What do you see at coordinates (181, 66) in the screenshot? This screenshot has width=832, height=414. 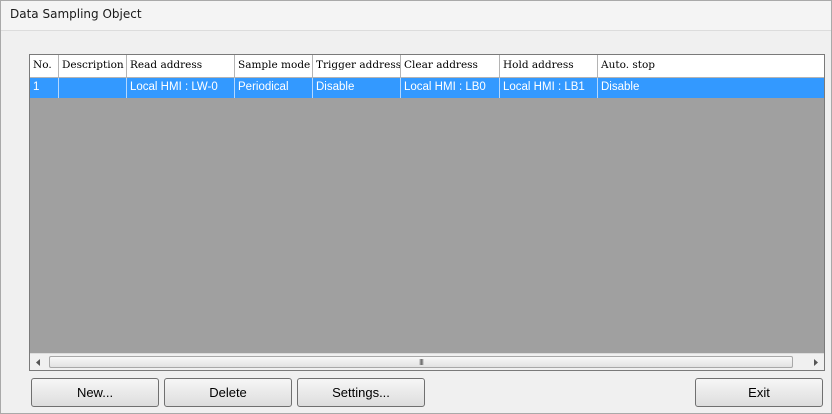 I see `column-header-read-address: Read address` at bounding box center [181, 66].